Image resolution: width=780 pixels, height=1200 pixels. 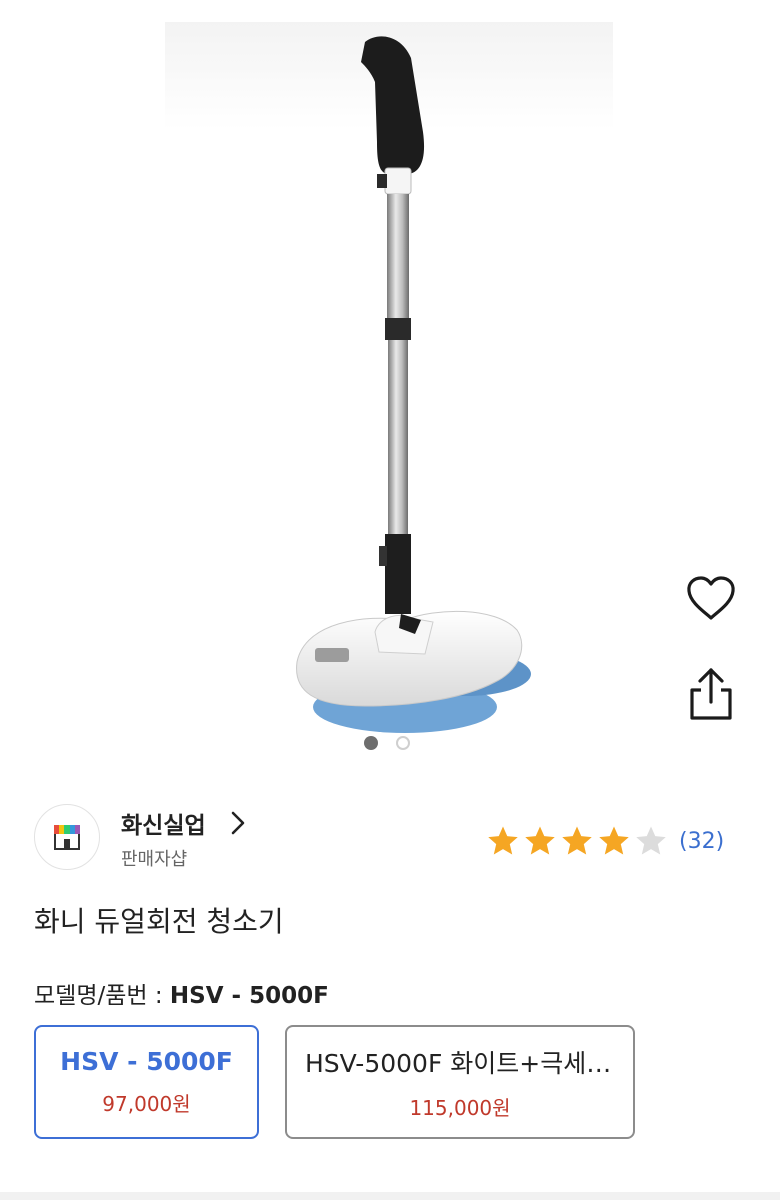 What do you see at coordinates (163, 823) in the screenshot?
I see `seller-name: 화신실업` at bounding box center [163, 823].